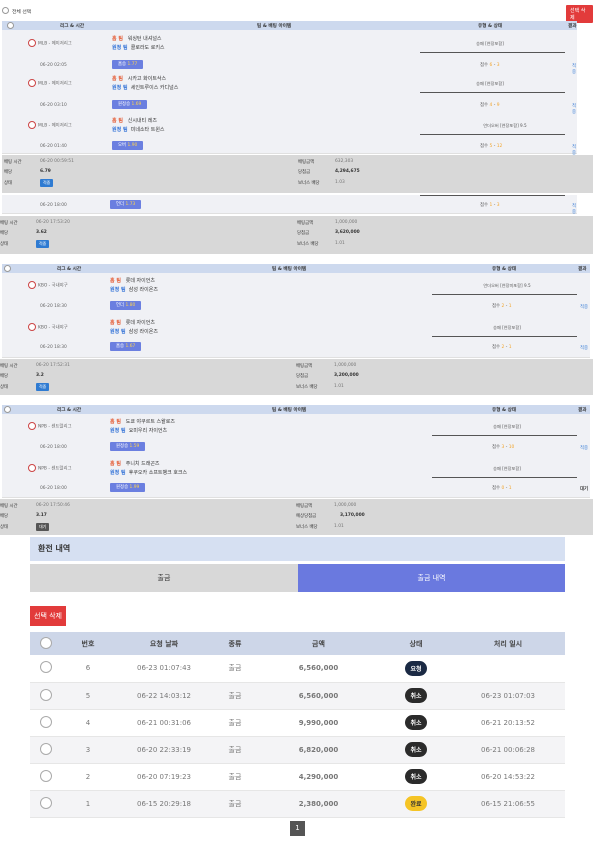 The width and height of the screenshot is (593, 842). What do you see at coordinates (134, 121) in the screenshot?
I see `home-team: 홈 팀 신시내티 레즈` at bounding box center [134, 121].